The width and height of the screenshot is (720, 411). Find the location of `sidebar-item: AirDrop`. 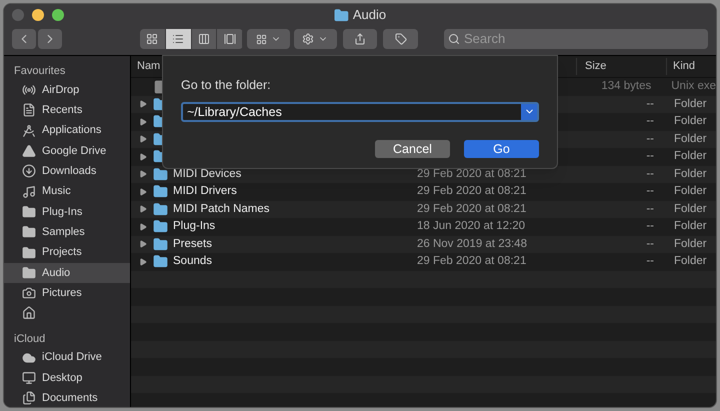

sidebar-item: AirDrop is located at coordinates (67, 90).